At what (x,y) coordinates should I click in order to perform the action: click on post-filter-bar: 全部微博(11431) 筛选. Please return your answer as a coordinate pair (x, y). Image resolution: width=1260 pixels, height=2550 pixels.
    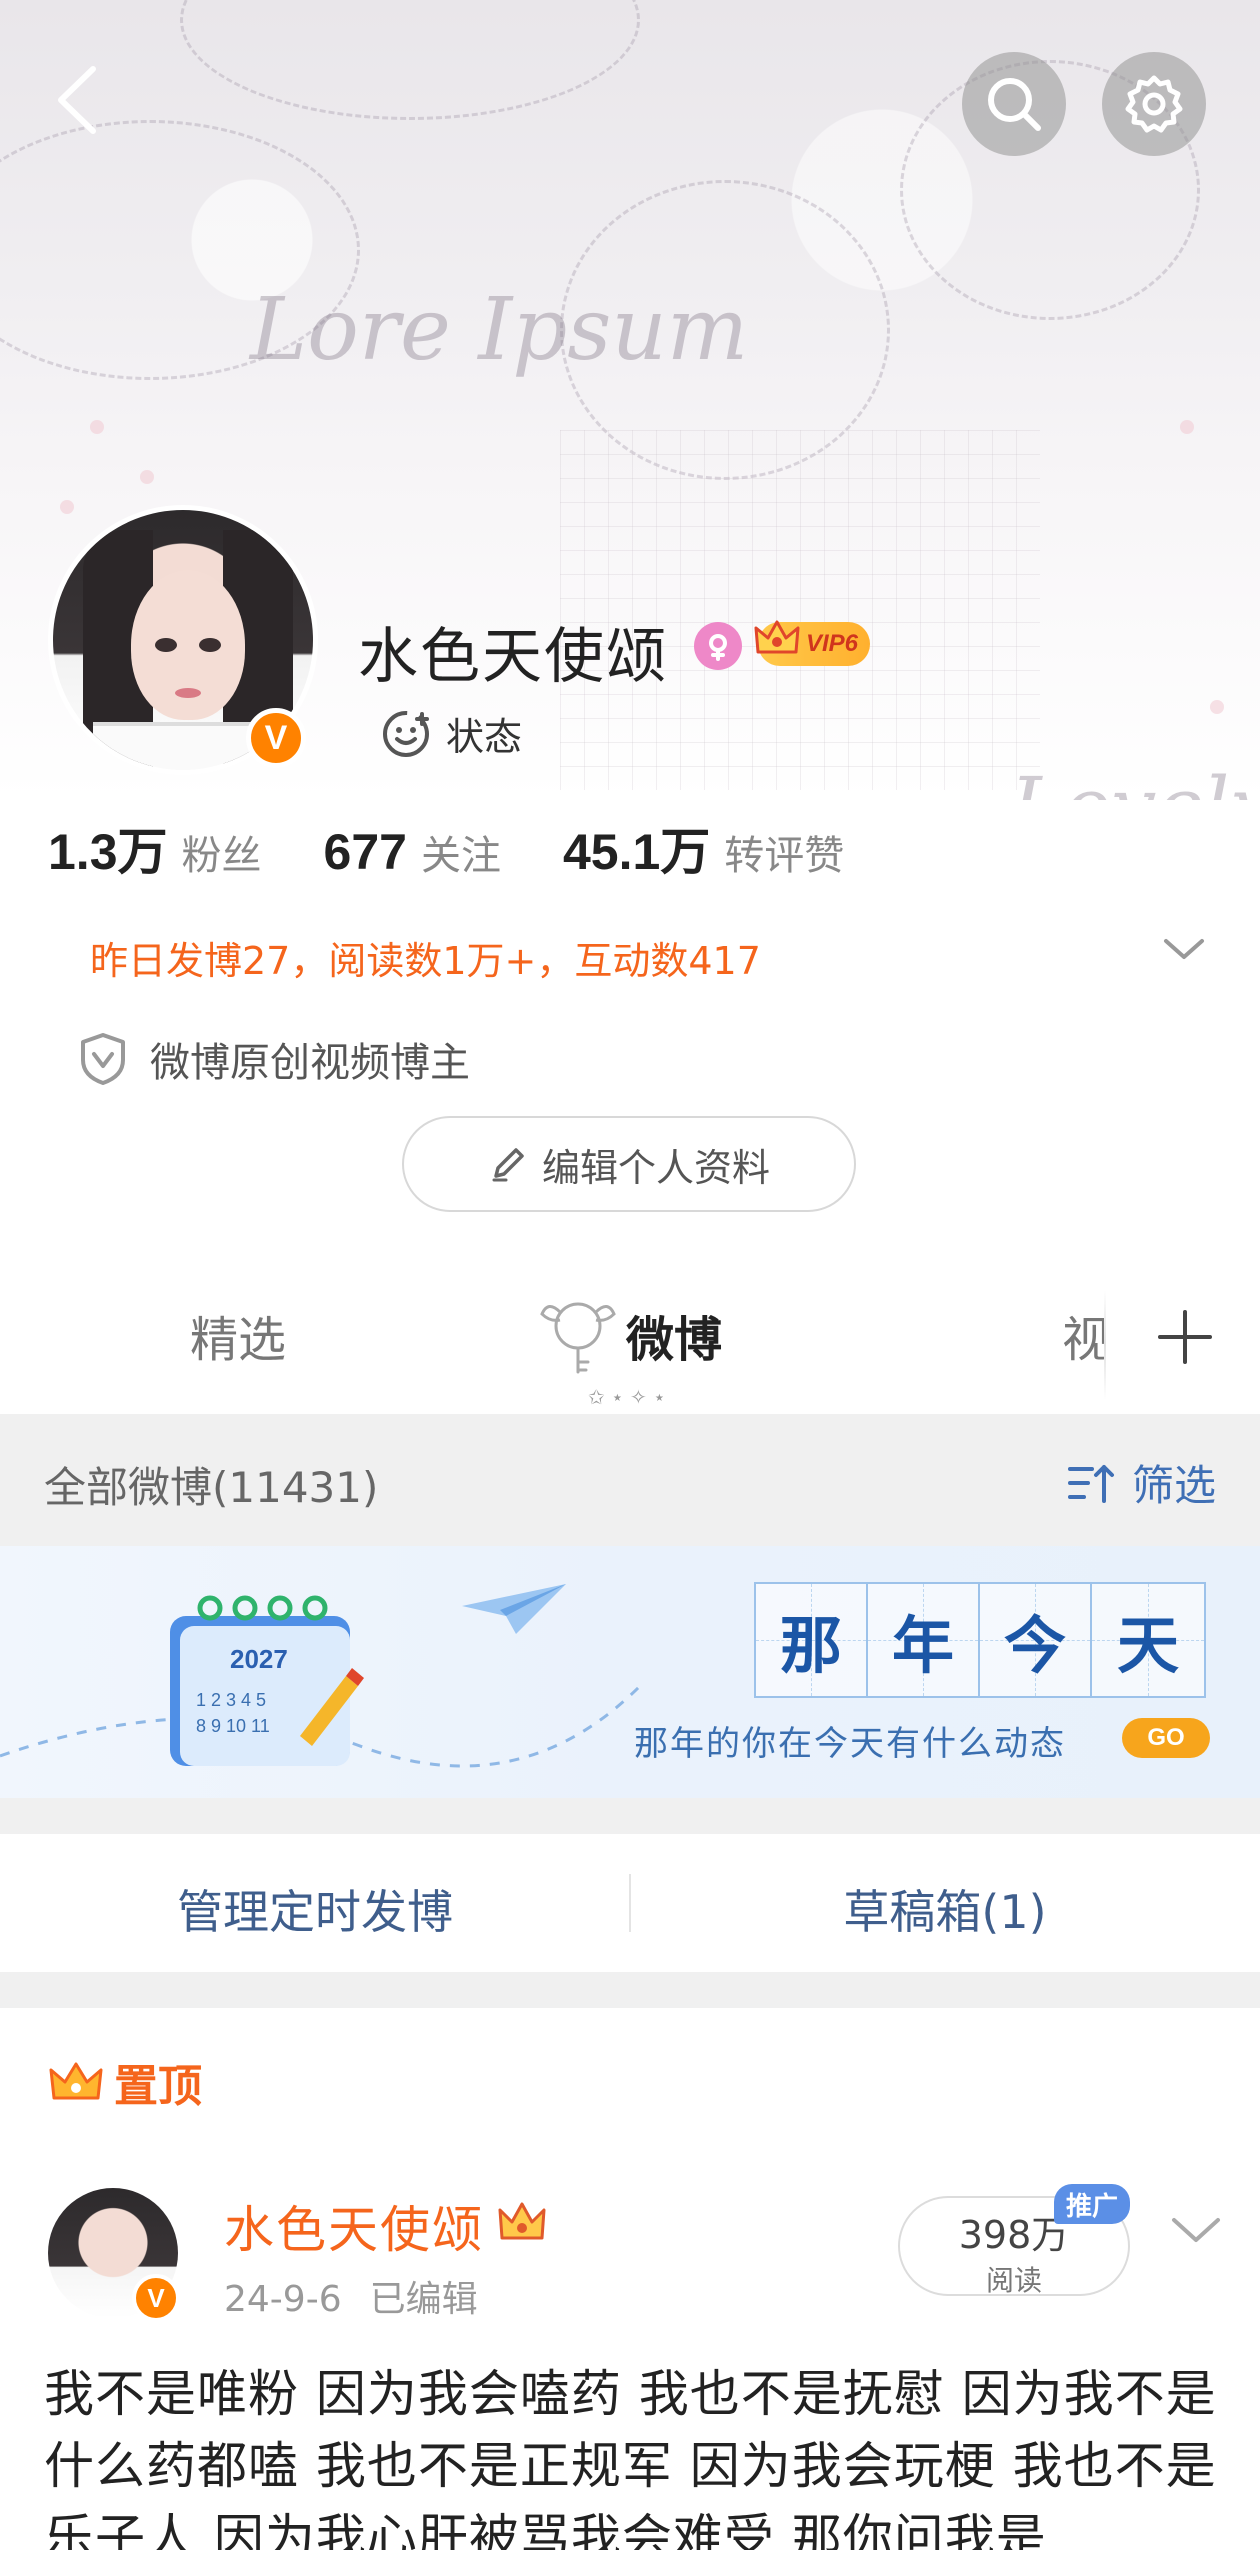
    Looking at the image, I should click on (630, 1480).